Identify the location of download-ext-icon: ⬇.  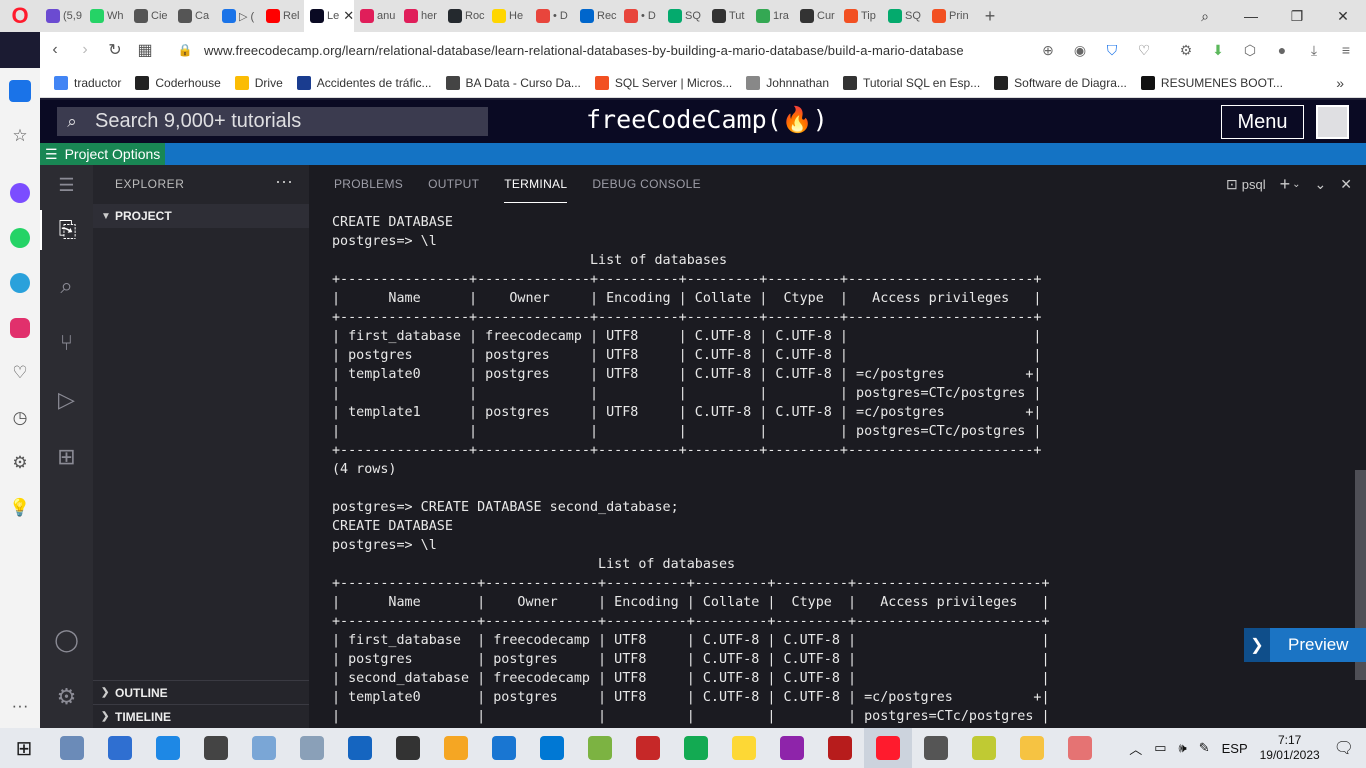
(1218, 50).